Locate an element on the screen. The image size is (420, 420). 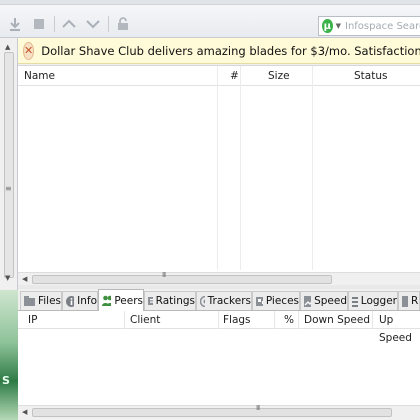
tab-peers-label: Peers is located at coordinates (128, 300).